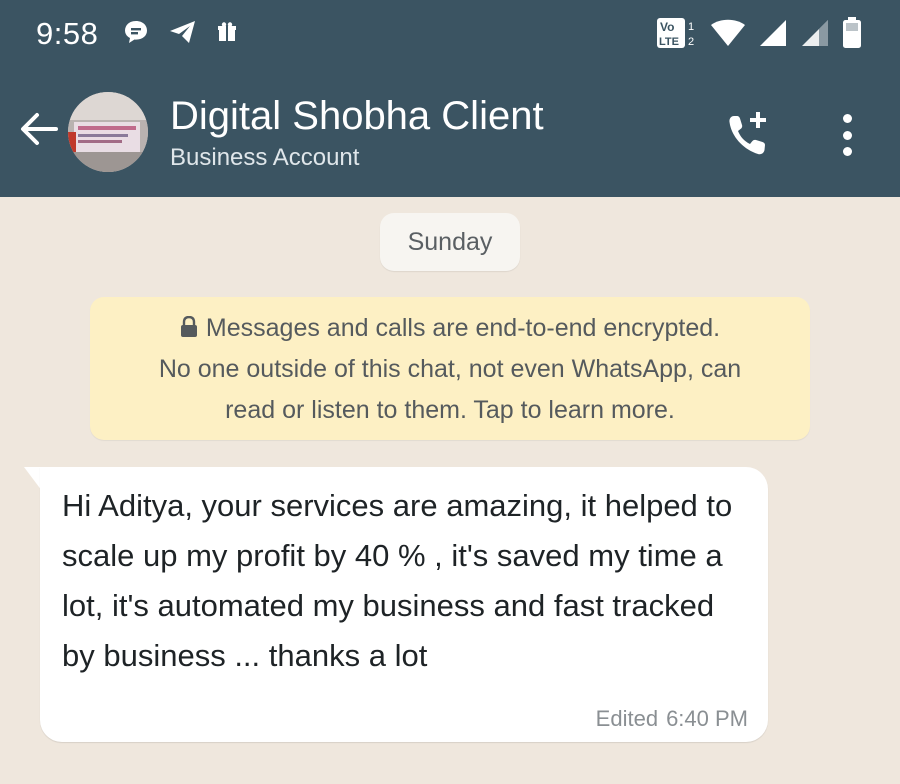  What do you see at coordinates (450, 242) in the screenshot?
I see `date-divider: Sunday` at bounding box center [450, 242].